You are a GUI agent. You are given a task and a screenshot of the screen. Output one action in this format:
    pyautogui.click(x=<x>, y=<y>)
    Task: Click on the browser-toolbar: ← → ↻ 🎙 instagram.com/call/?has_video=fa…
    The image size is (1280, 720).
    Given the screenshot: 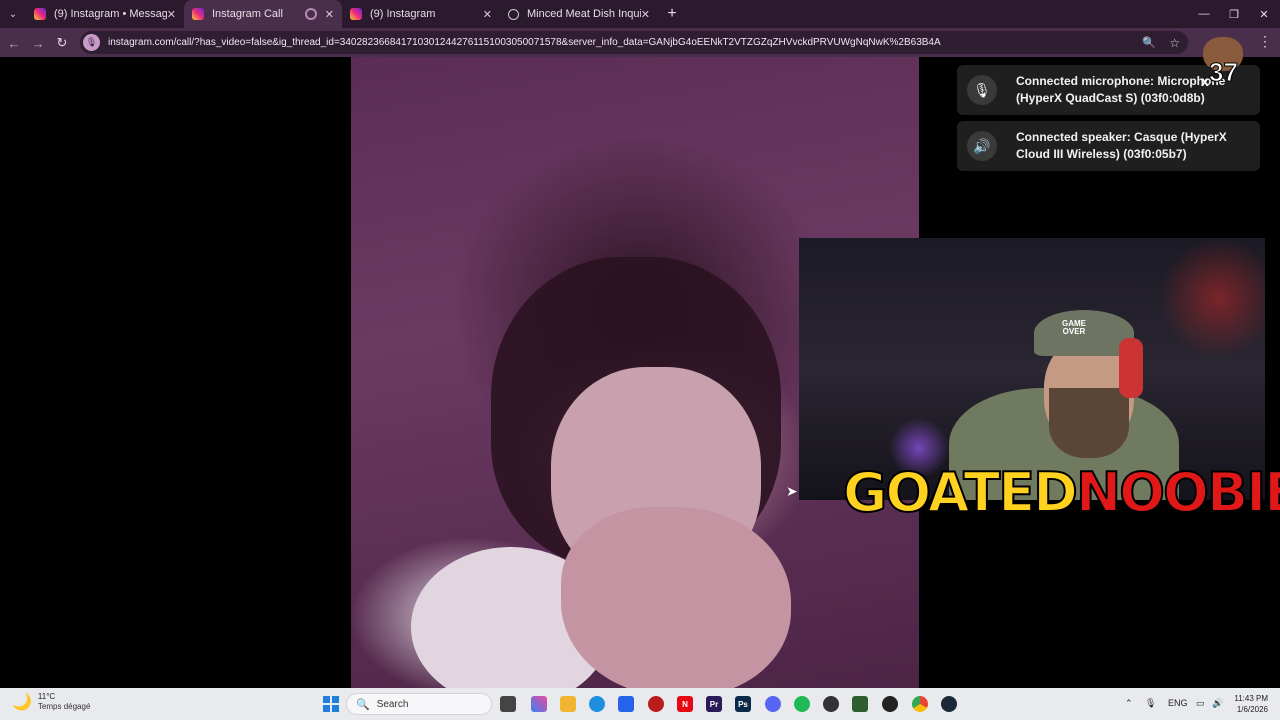 What is the action you would take?
    pyautogui.click(x=640, y=42)
    